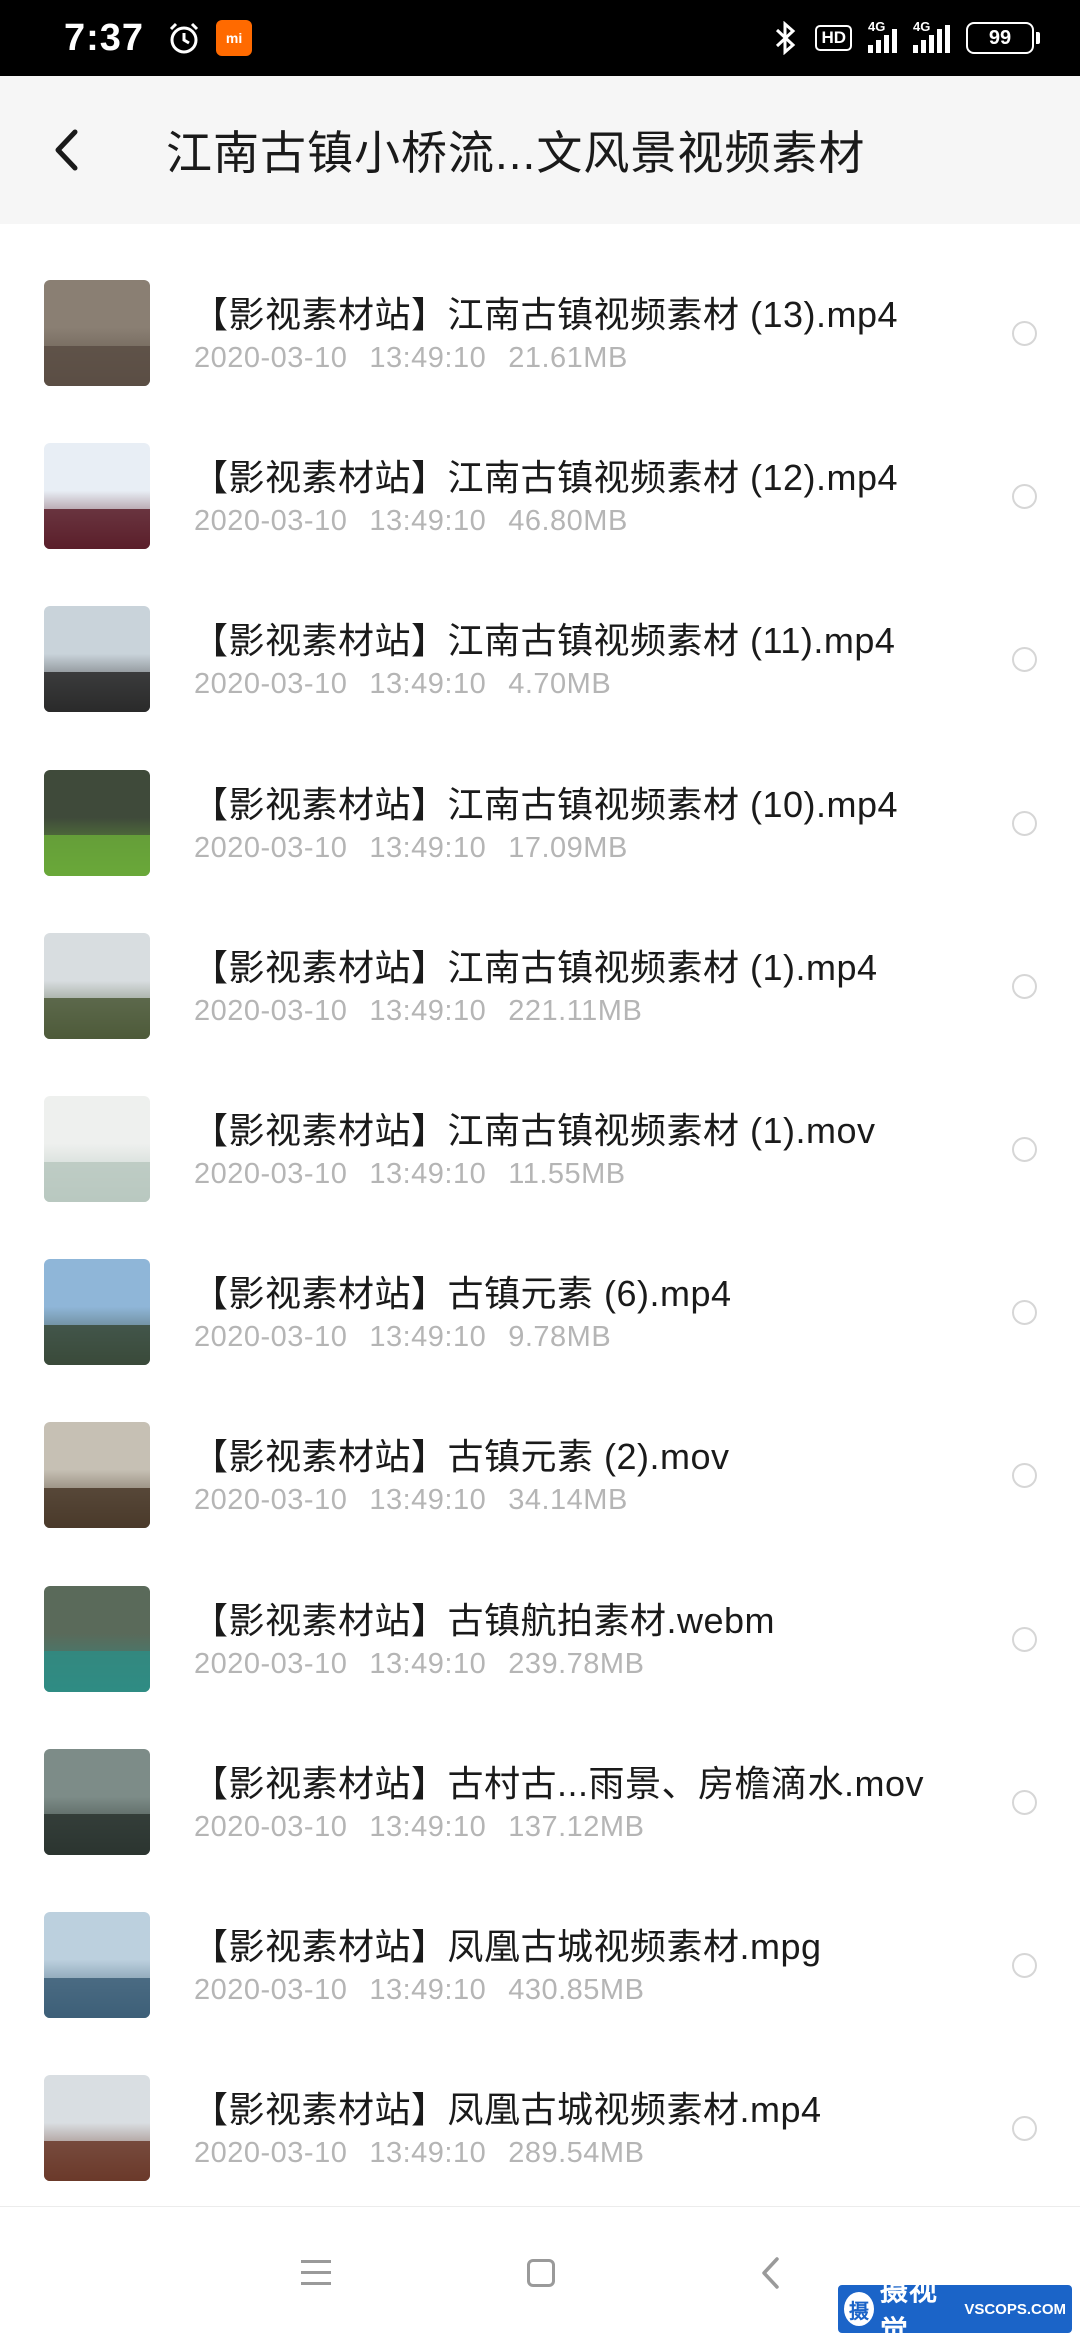  I want to click on file-meta: 2020-03-10 13:49:10 11.55MB, so click(421, 1174).